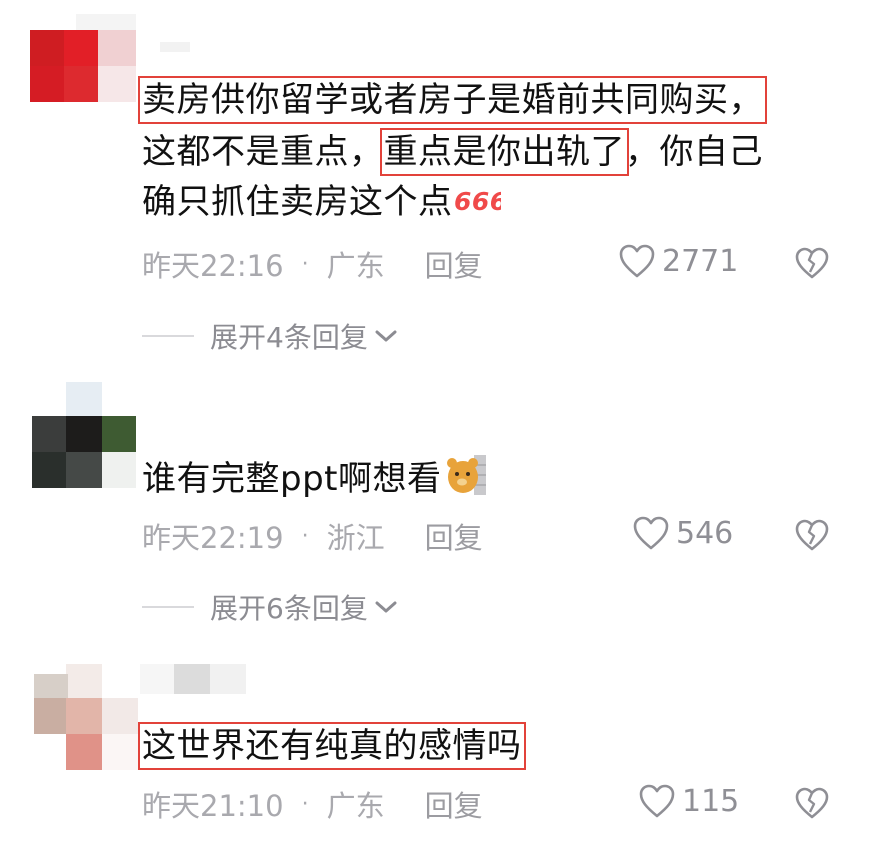  Describe the element at coordinates (312, 264) in the screenshot. I see `comment-meta: 昨天22:16 · 广东 回复` at that location.